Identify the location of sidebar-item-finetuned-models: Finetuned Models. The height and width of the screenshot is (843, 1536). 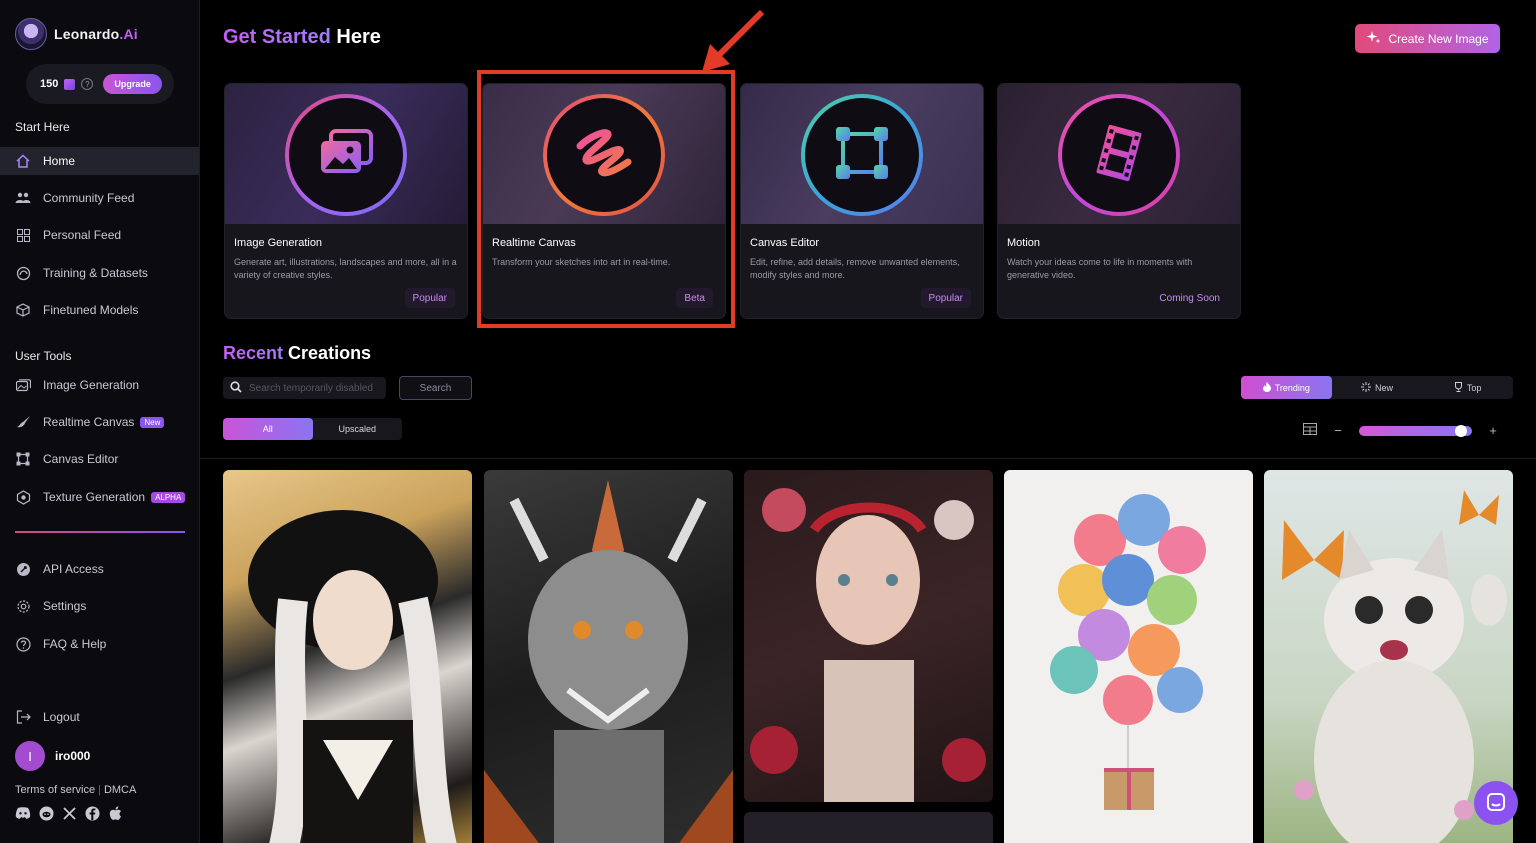
(99, 310).